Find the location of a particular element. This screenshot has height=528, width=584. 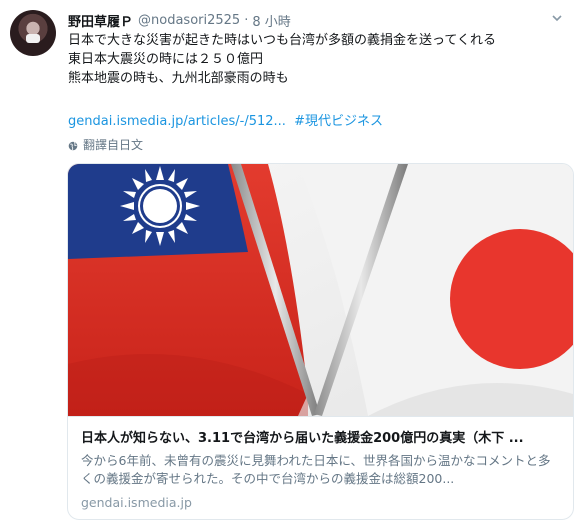

card-domain: gendai.ismedia.jp is located at coordinates (136, 502).